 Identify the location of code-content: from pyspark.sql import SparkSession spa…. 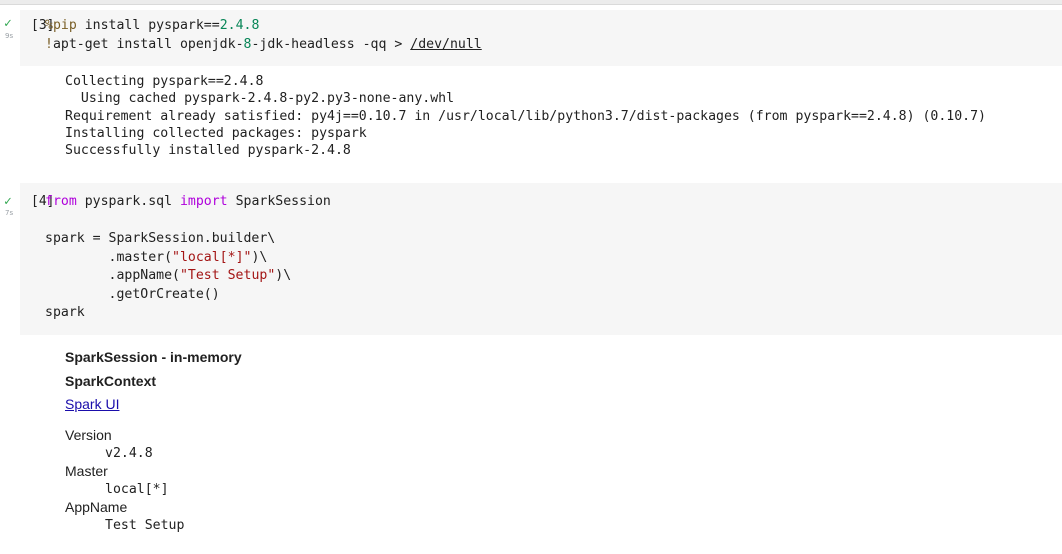
(188, 258).